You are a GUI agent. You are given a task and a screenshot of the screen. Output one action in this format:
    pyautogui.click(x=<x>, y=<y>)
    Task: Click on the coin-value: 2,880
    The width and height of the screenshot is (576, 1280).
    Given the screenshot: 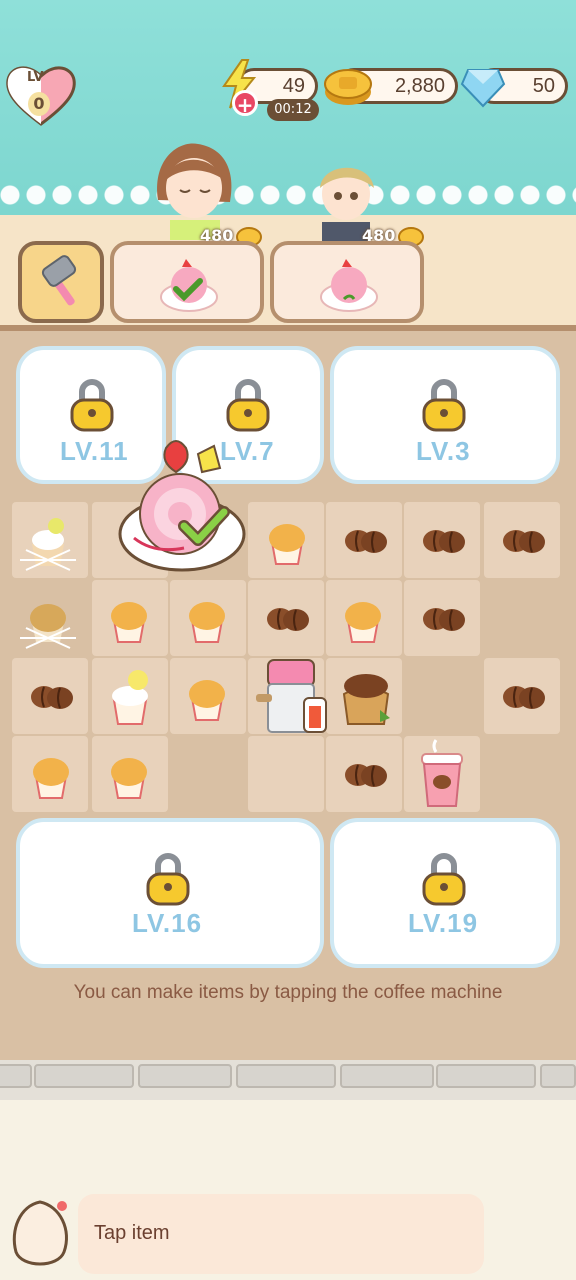 What is the action you would take?
    pyautogui.click(x=419, y=86)
    